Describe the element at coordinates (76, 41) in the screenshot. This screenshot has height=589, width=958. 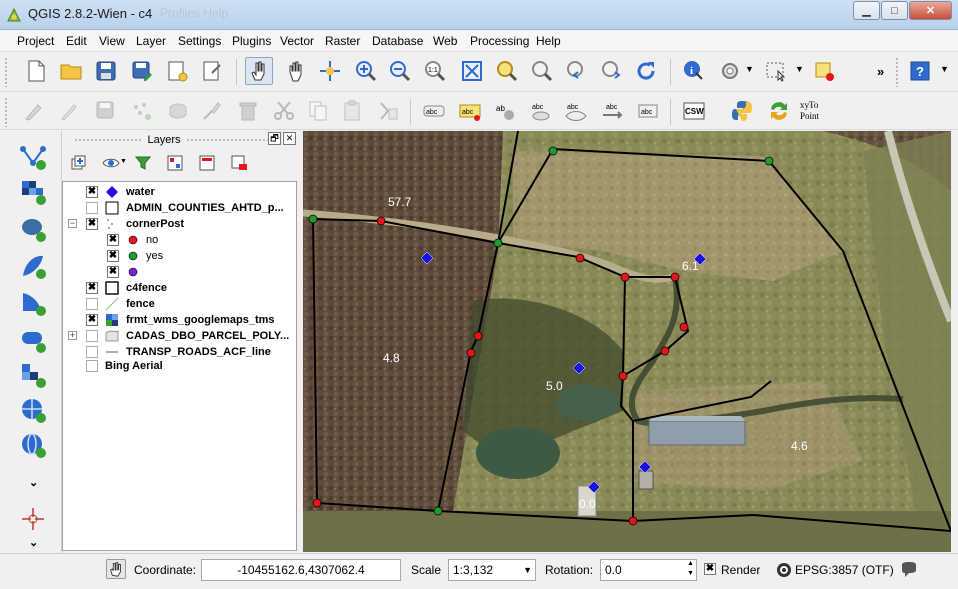
I see `menu-edit: Edit` at that location.